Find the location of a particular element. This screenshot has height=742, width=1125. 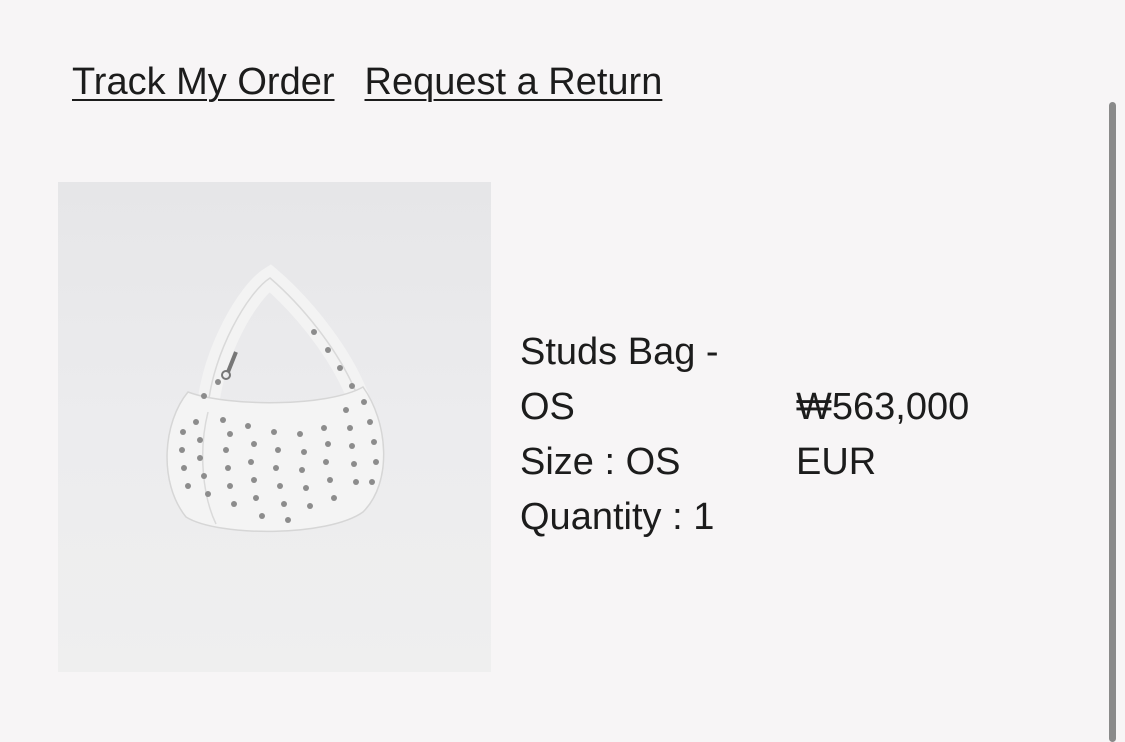

scrollbar is located at coordinates (1112, 422).